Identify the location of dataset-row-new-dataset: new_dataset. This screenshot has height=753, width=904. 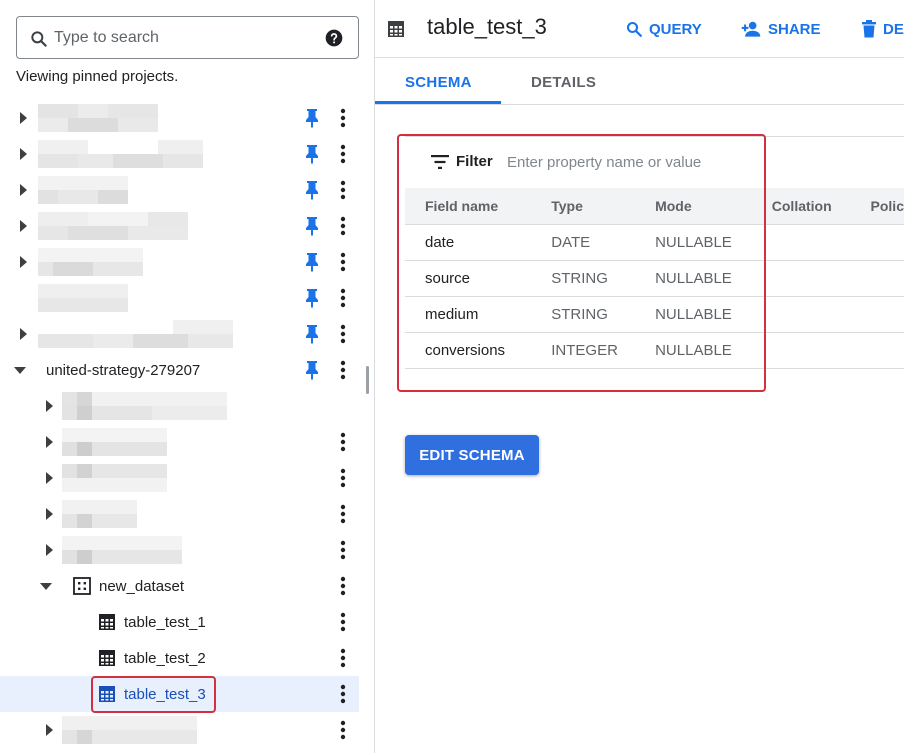
(179, 586).